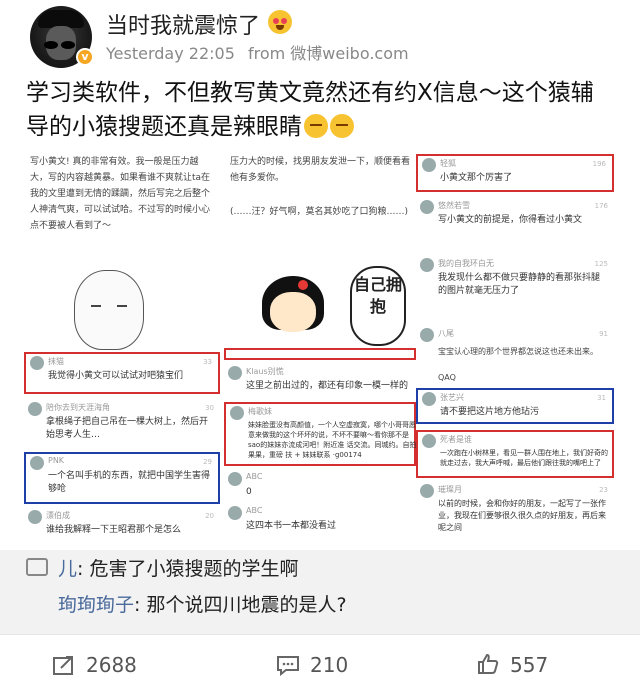 Image resolution: width=640 pixels, height=694 pixels. I want to click on shocked-emoji-icon, so click(280, 22).